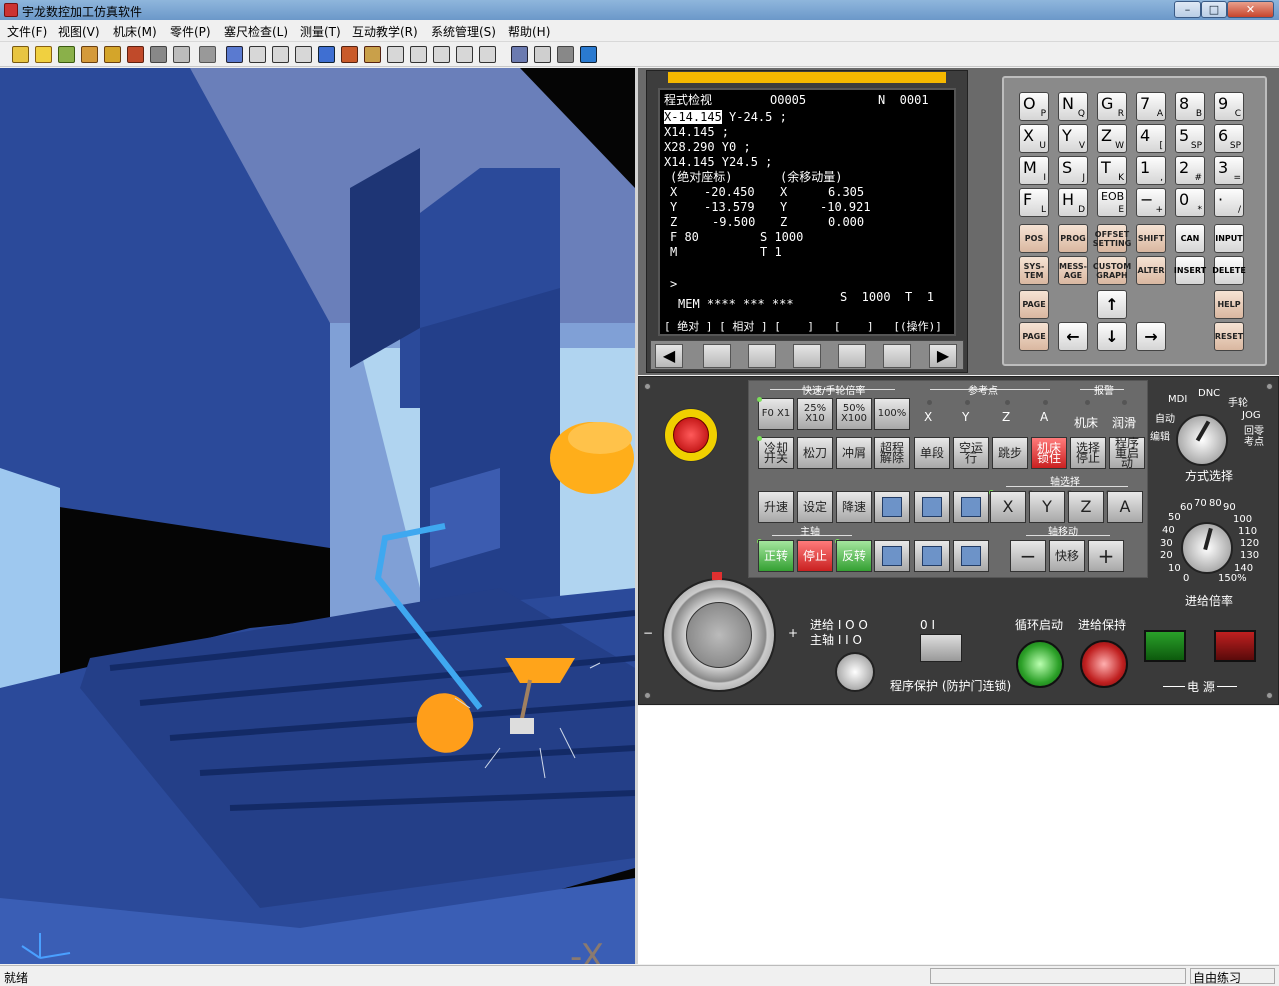 The image size is (1279, 986). What do you see at coordinates (892, 453) in the screenshot?
I see `func-button-3: 超程 解除` at bounding box center [892, 453].